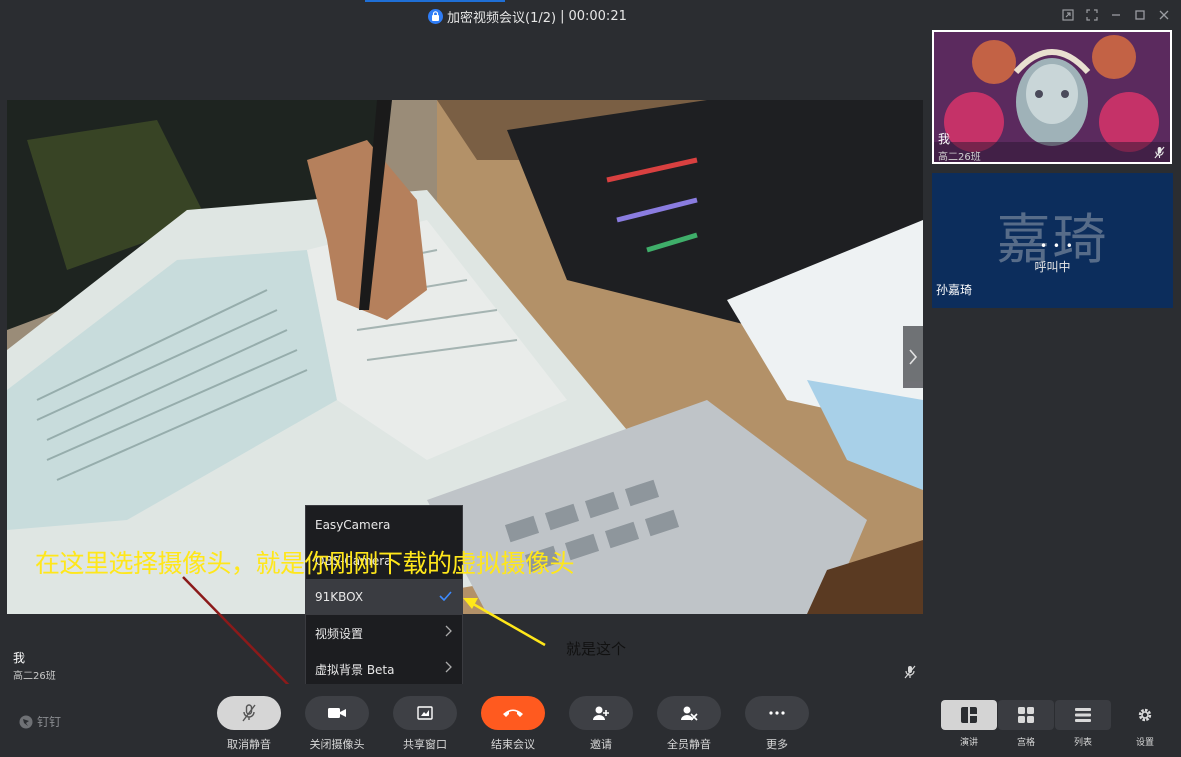 This screenshot has height=757, width=1181. I want to click on self-video-thumbnail, so click(1052, 97).